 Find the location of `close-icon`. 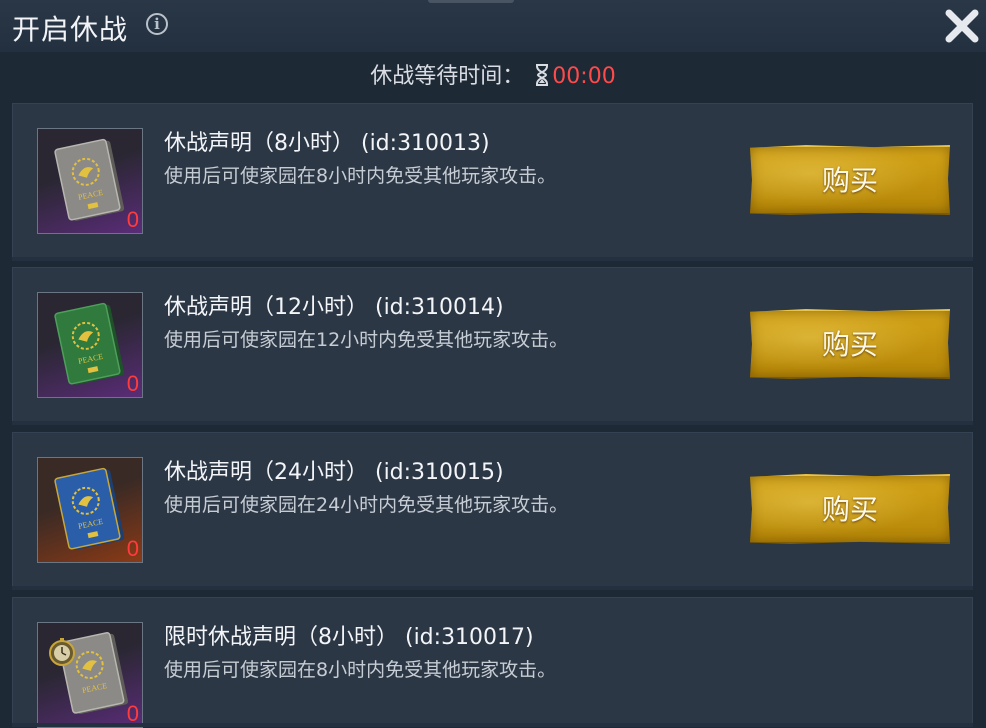

close-icon is located at coordinates (962, 26).